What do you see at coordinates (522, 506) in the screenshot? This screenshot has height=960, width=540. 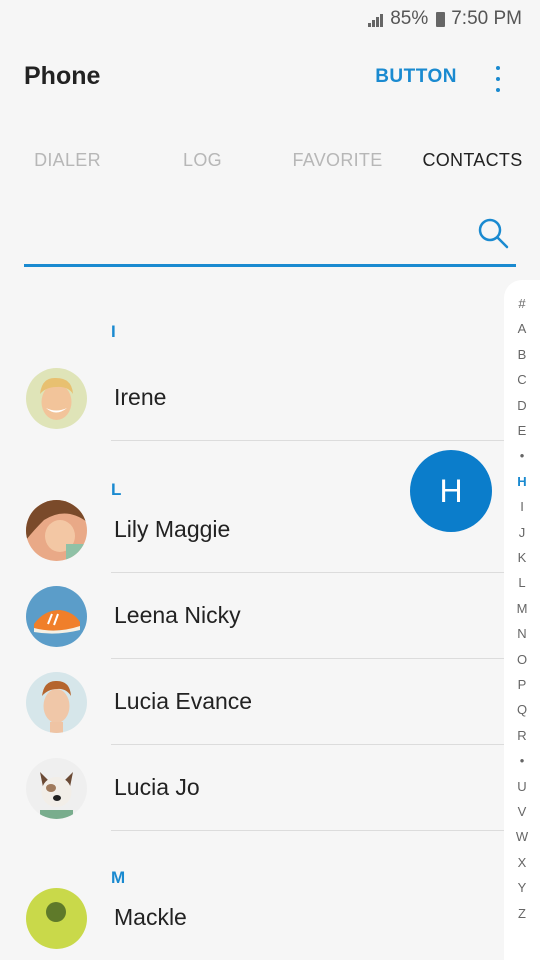 I see `index-letter: I` at bounding box center [522, 506].